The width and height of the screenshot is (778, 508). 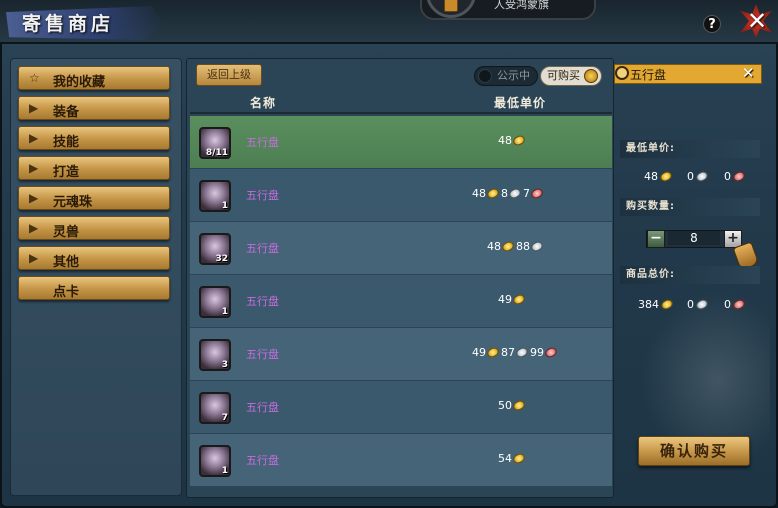 What do you see at coordinates (563, 75) in the screenshot?
I see `filter-buyable-label: 可购买` at bounding box center [563, 75].